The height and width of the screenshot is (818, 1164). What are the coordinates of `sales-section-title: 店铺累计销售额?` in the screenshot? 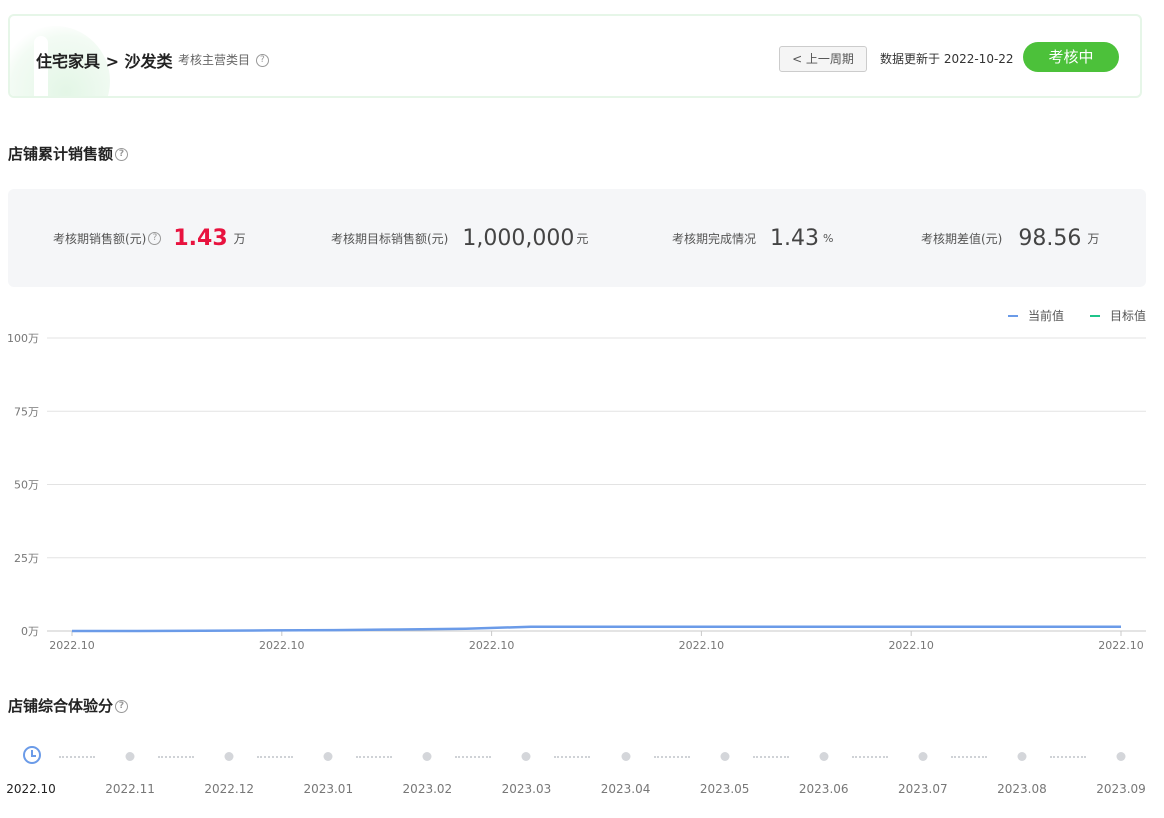 It's located at (68, 153).